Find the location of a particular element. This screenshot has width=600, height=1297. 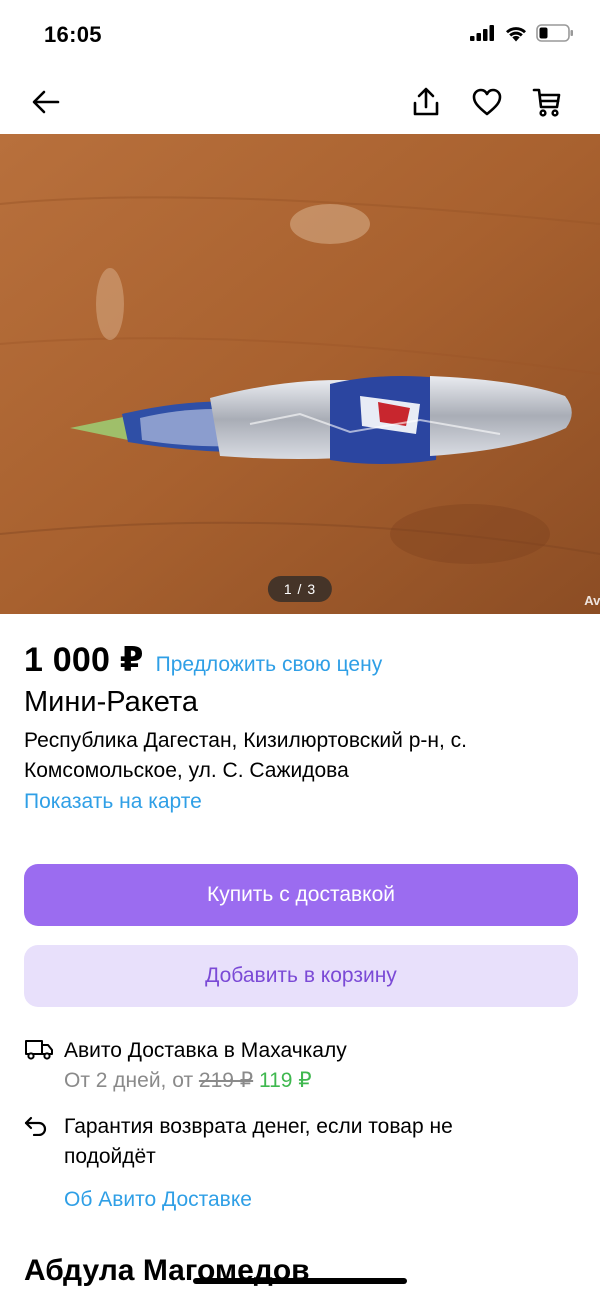

listing-title: Мини-Ракета is located at coordinates (111, 702).